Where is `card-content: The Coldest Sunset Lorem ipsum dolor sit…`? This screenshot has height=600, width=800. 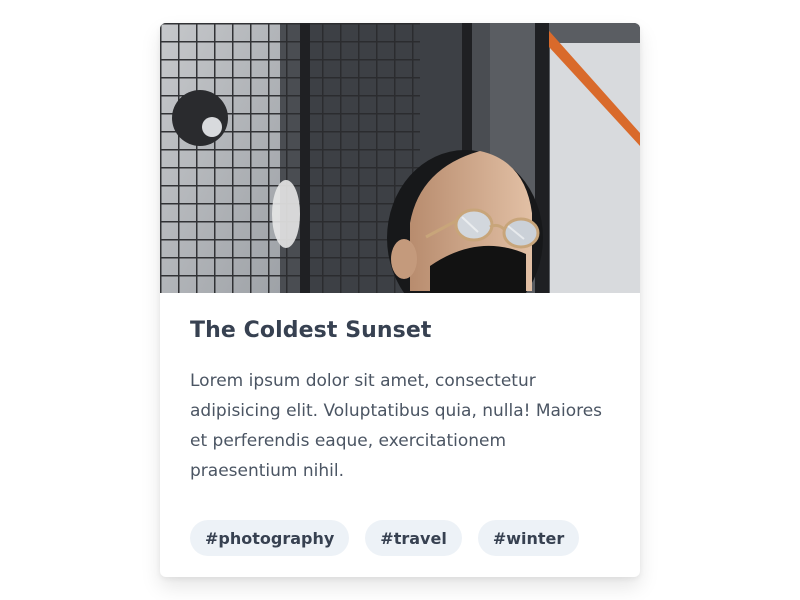
card-content: The Coldest Sunset Lorem ipsum dolor sit… is located at coordinates (400, 400).